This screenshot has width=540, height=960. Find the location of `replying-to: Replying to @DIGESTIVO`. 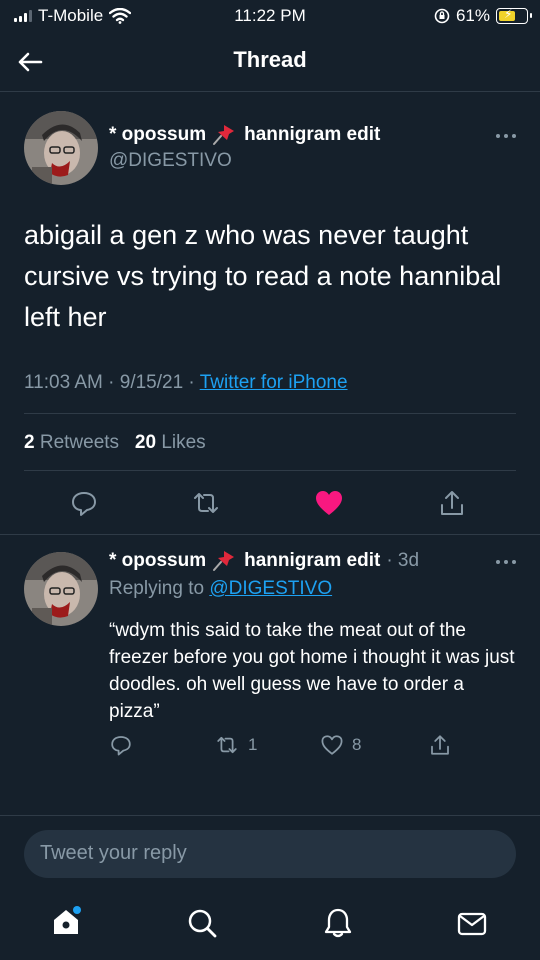

replying-to: Replying to @DIGESTIVO is located at coordinates (220, 589).